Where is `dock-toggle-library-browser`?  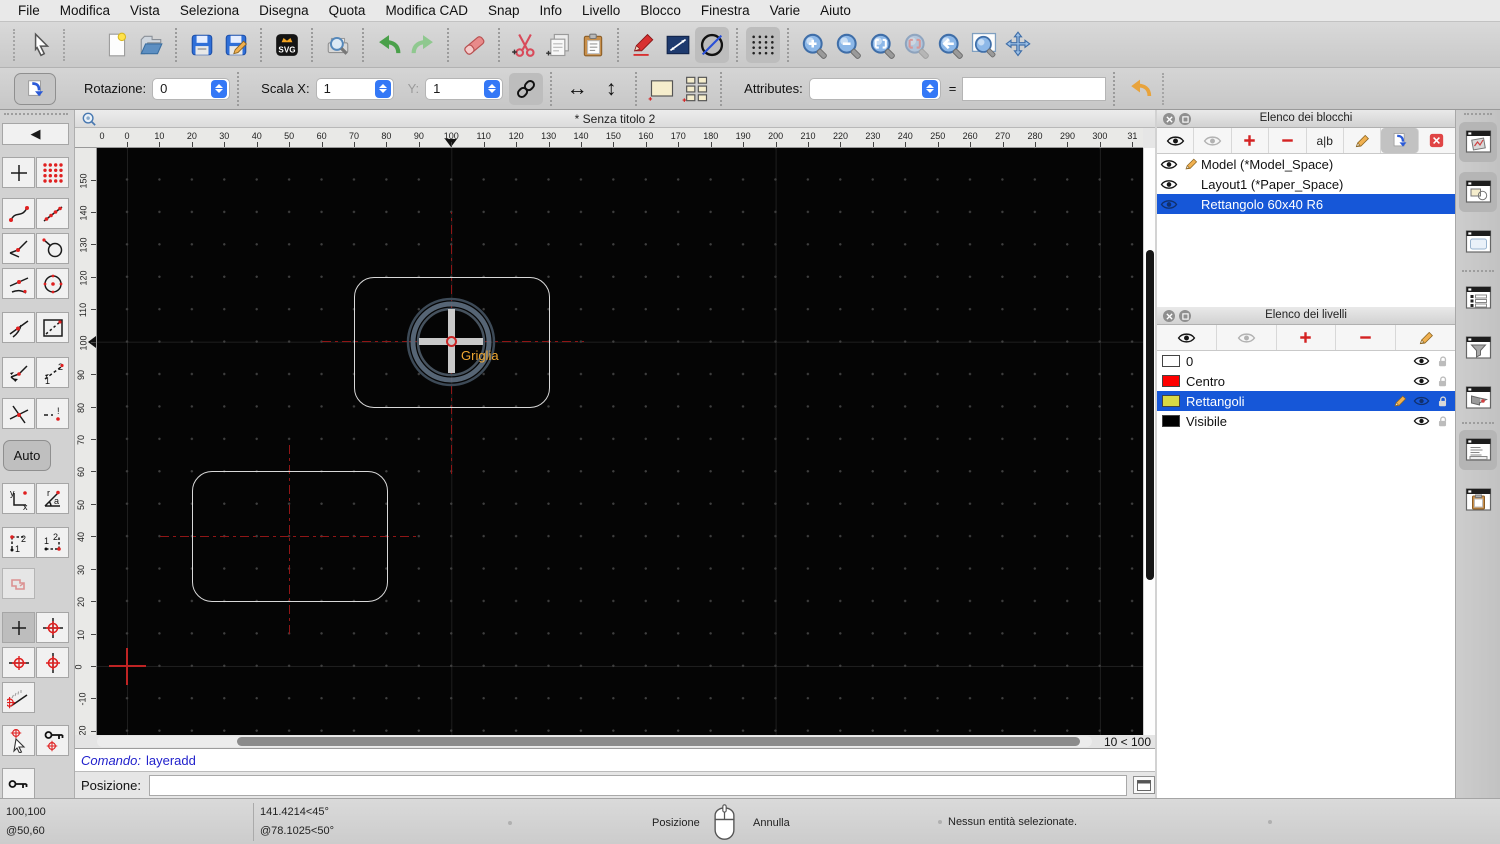 dock-toggle-library-browser is located at coordinates (1478, 192).